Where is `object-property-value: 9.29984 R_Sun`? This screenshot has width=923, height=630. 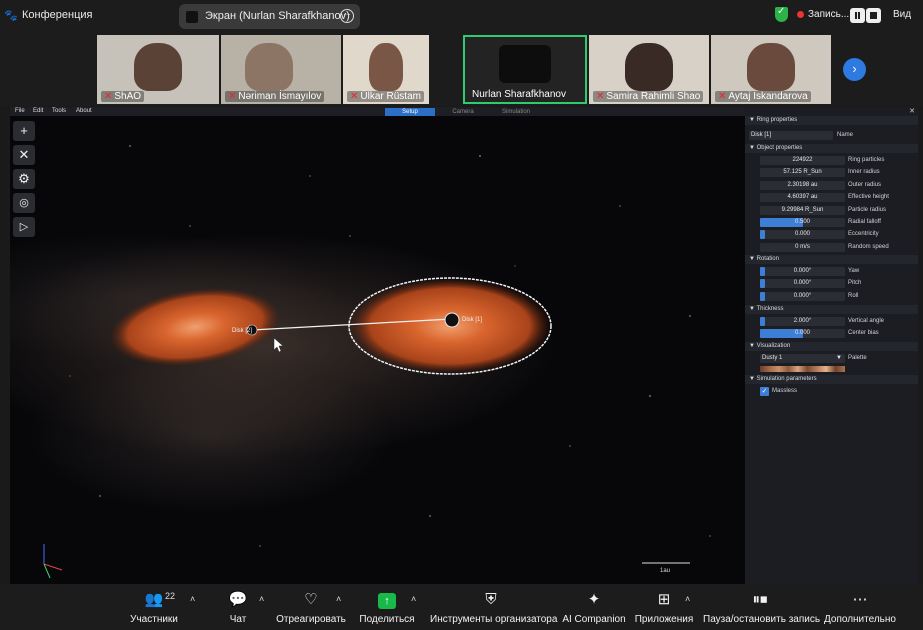 object-property-value: 9.29984 R_Sun is located at coordinates (802, 209).